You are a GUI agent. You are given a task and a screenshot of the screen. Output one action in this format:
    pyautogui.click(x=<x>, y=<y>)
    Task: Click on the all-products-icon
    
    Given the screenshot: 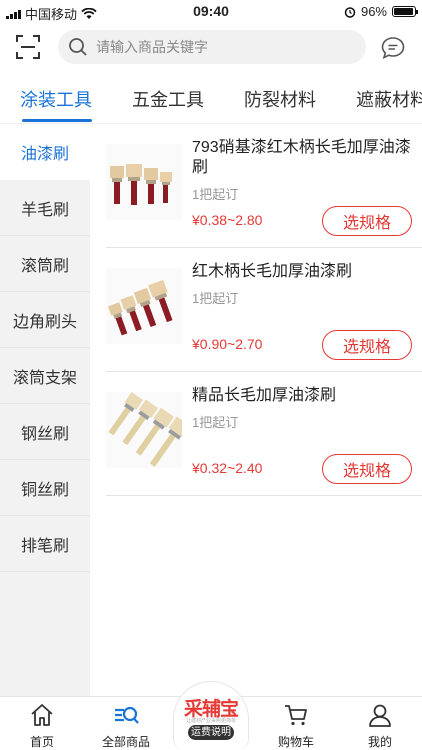 What is the action you would take?
    pyautogui.click(x=127, y=715)
    